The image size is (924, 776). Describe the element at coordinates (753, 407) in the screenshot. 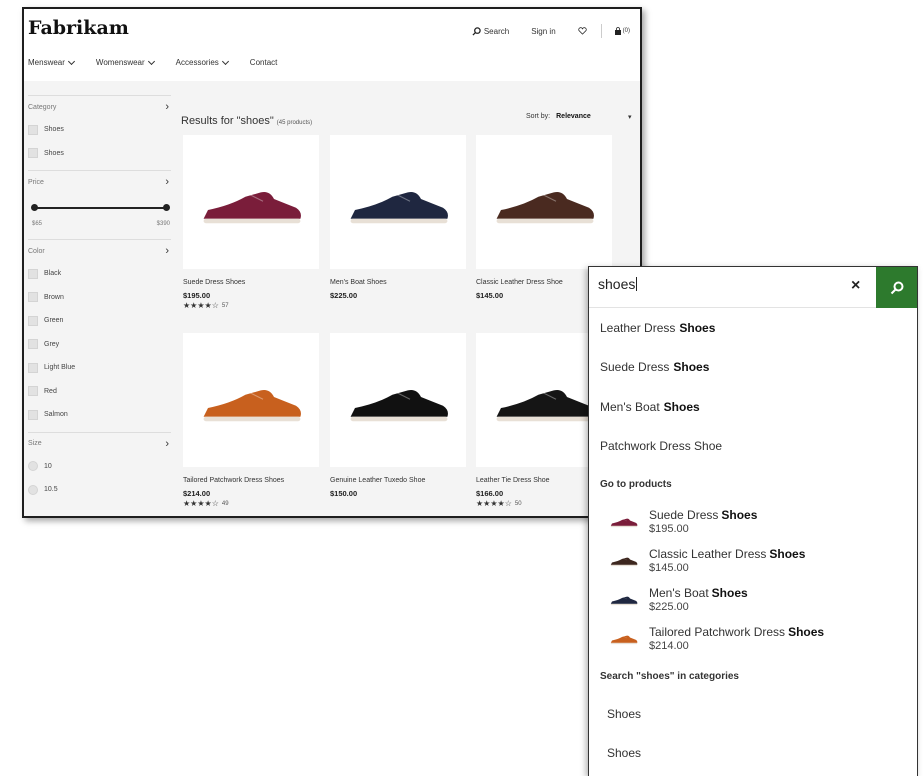

I see `search-suggestion: Men's Boat Shoes` at that location.